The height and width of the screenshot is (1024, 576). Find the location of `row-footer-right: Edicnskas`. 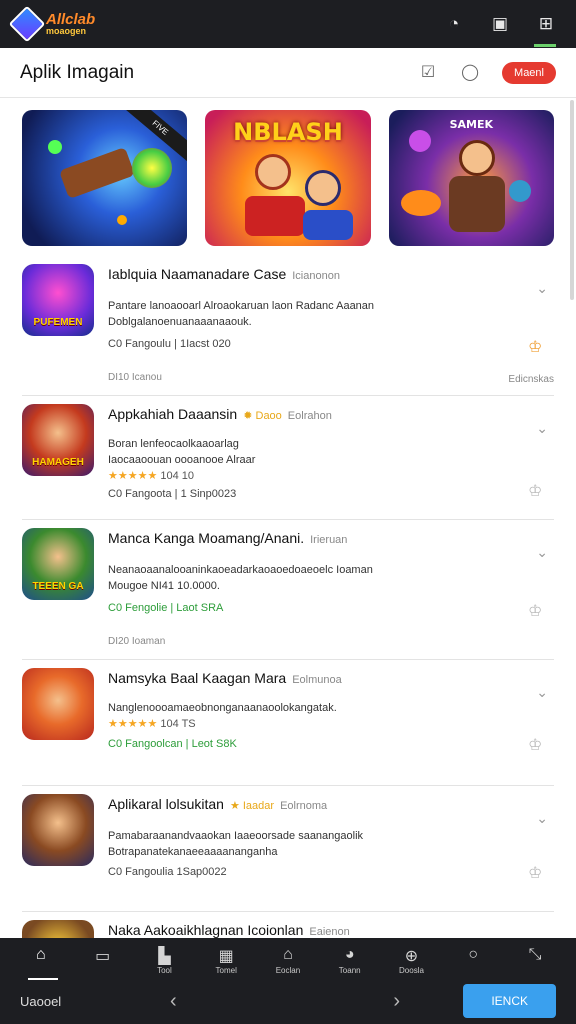

row-footer-right: Edicnskas is located at coordinates (531, 379).